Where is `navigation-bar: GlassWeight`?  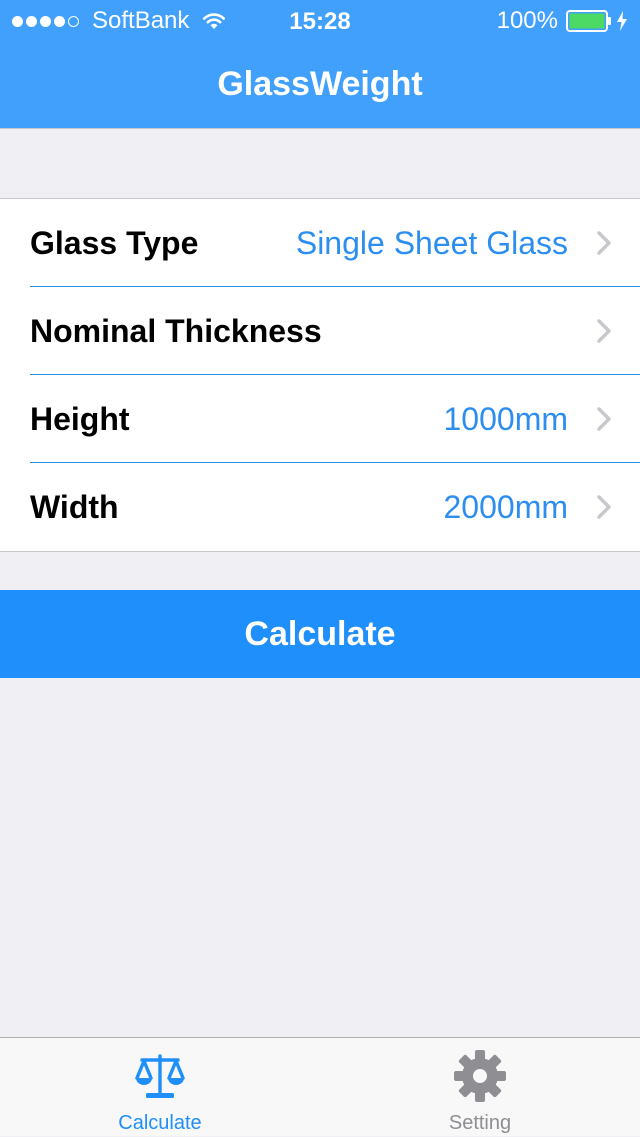
navigation-bar: GlassWeight is located at coordinates (320, 84).